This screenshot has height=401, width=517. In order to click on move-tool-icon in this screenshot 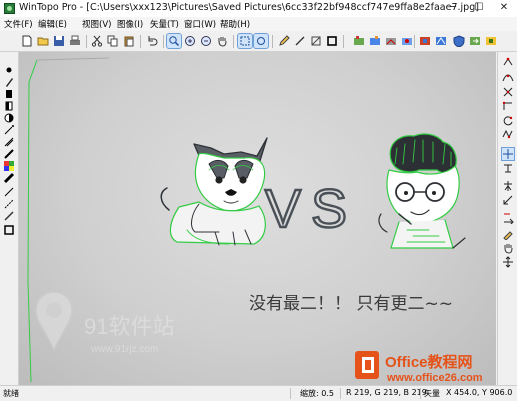, I will do `click(508, 262)`.